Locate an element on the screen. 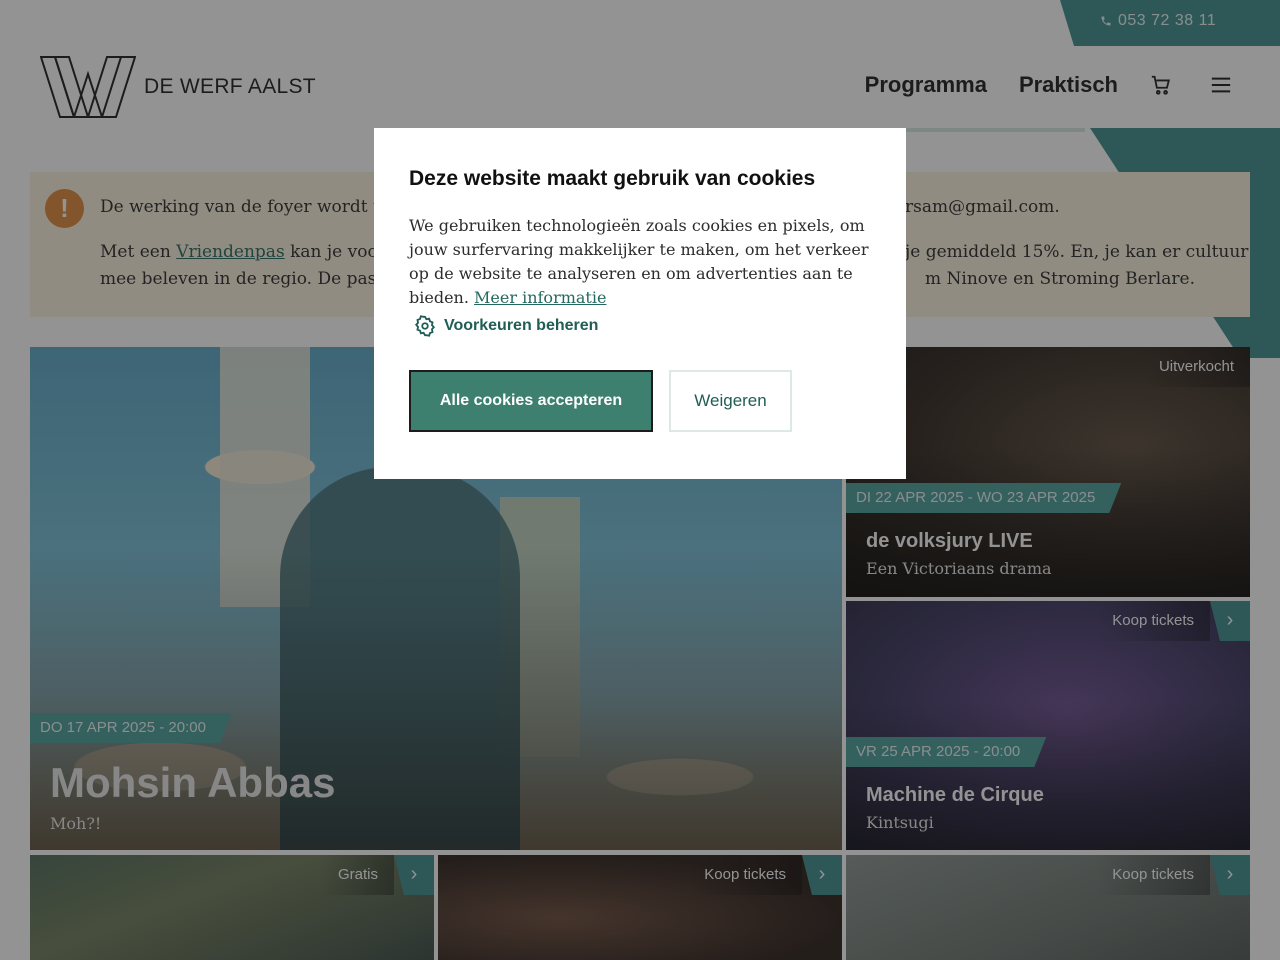 This screenshot has height=960, width=1280. cookie-dialog-title: Deze website maakt gebruik van cookies is located at coordinates (612, 178).